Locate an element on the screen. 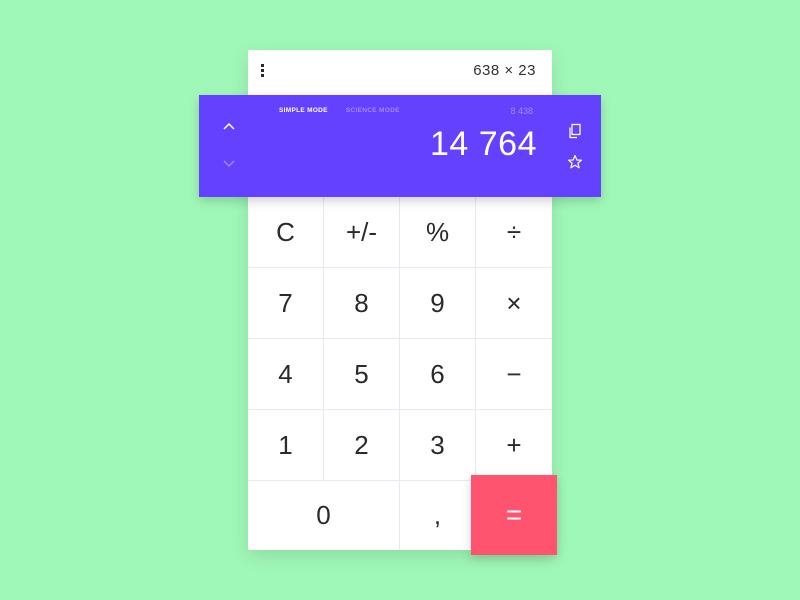 The width and height of the screenshot is (800, 600). tab-science-mode: SCIENCE MODE is located at coordinates (373, 110).